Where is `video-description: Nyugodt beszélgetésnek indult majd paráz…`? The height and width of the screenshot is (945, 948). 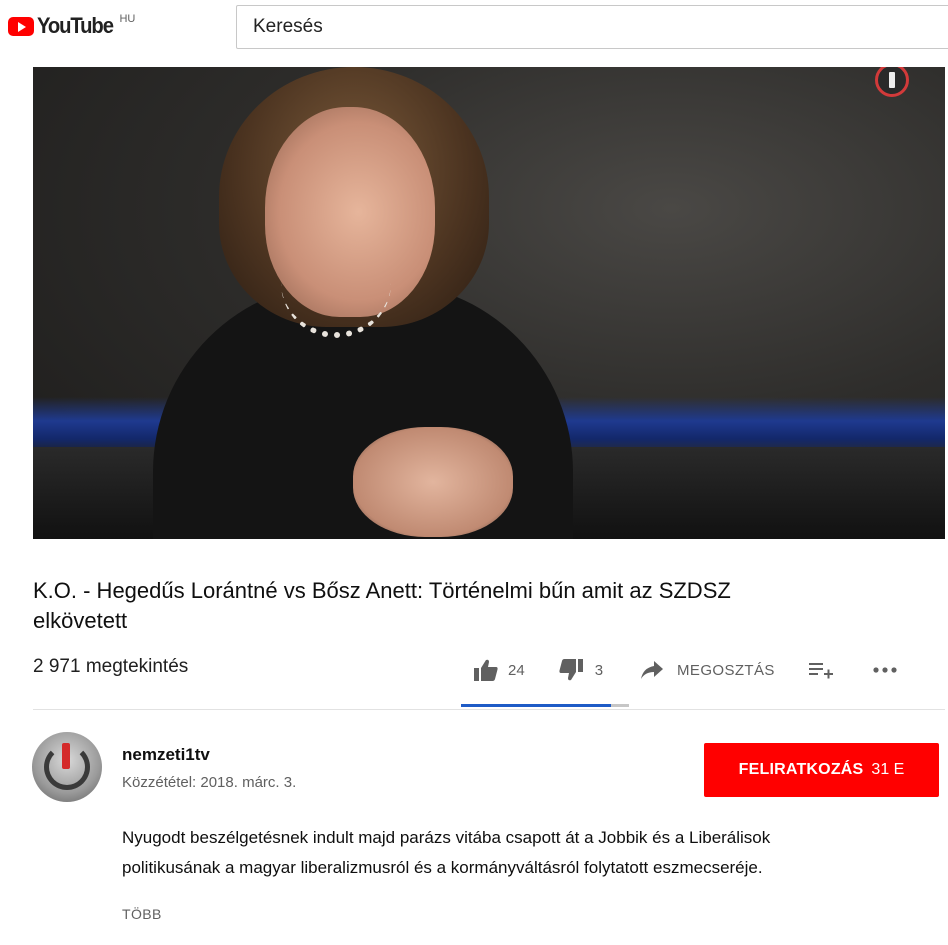
video-description: Nyugodt beszélgetésnek indult majd paráz… is located at coordinates (522, 853).